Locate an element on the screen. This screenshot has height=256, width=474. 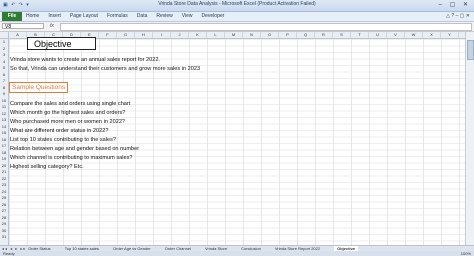
column-header: P is located at coordinates (288, 35).